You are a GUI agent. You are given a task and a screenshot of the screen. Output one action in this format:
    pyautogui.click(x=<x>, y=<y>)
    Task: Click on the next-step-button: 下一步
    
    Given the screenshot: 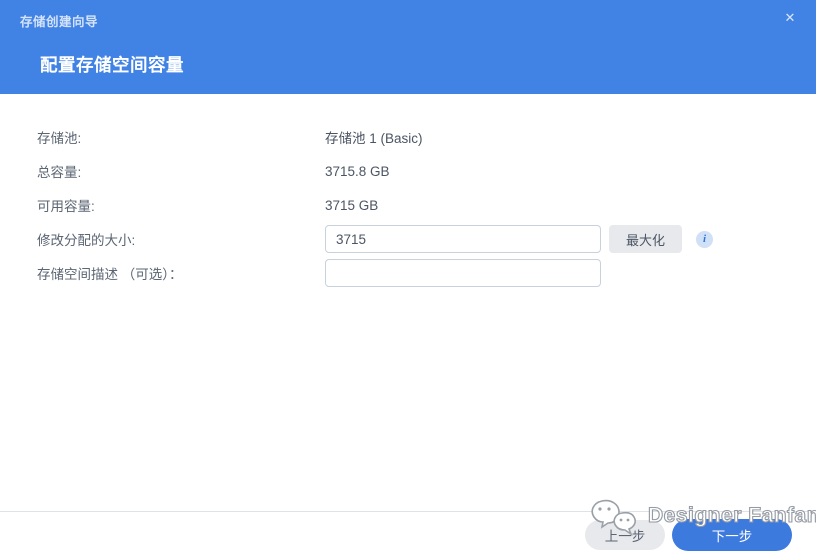 What is the action you would take?
    pyautogui.click(x=732, y=534)
    